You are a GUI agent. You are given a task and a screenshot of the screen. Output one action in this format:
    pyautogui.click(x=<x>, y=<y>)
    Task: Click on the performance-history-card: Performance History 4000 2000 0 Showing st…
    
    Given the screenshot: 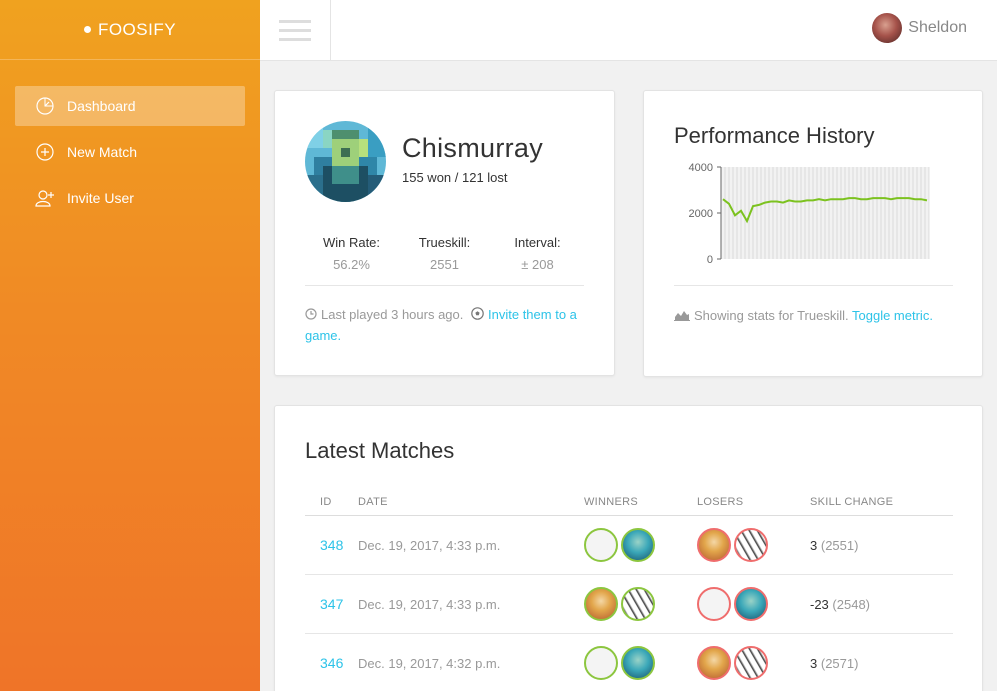 What is the action you would take?
    pyautogui.click(x=813, y=233)
    